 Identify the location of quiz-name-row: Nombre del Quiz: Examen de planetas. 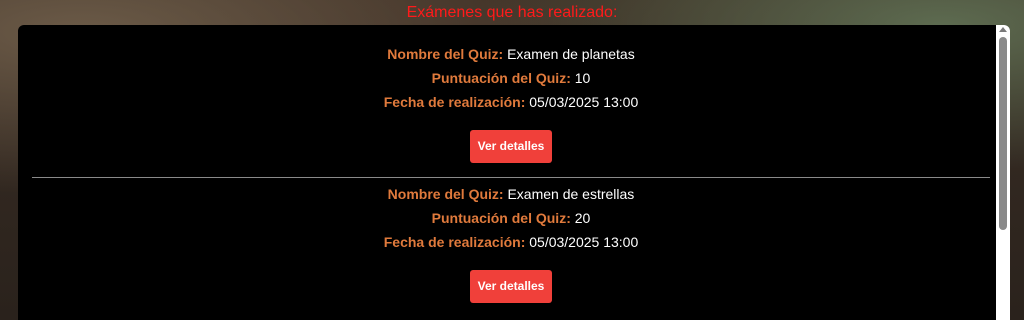
(511, 54).